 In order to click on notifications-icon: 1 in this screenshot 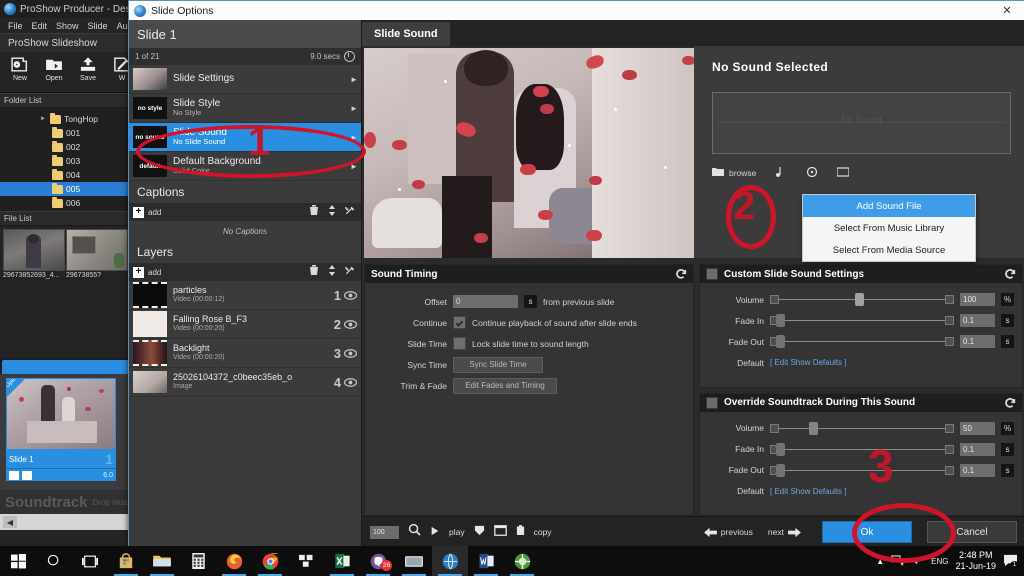, I will do `click(1011, 562)`.